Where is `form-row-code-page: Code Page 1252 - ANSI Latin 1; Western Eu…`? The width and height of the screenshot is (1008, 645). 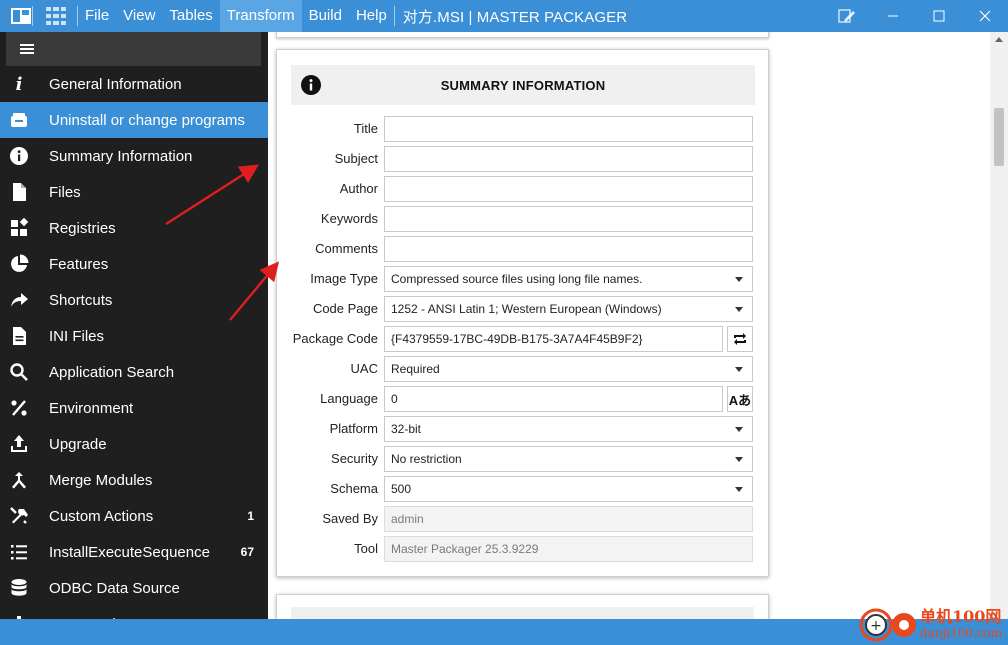 form-row-code-page: Code Page 1252 - ANSI Latin 1; Western Eu… is located at coordinates (523, 309).